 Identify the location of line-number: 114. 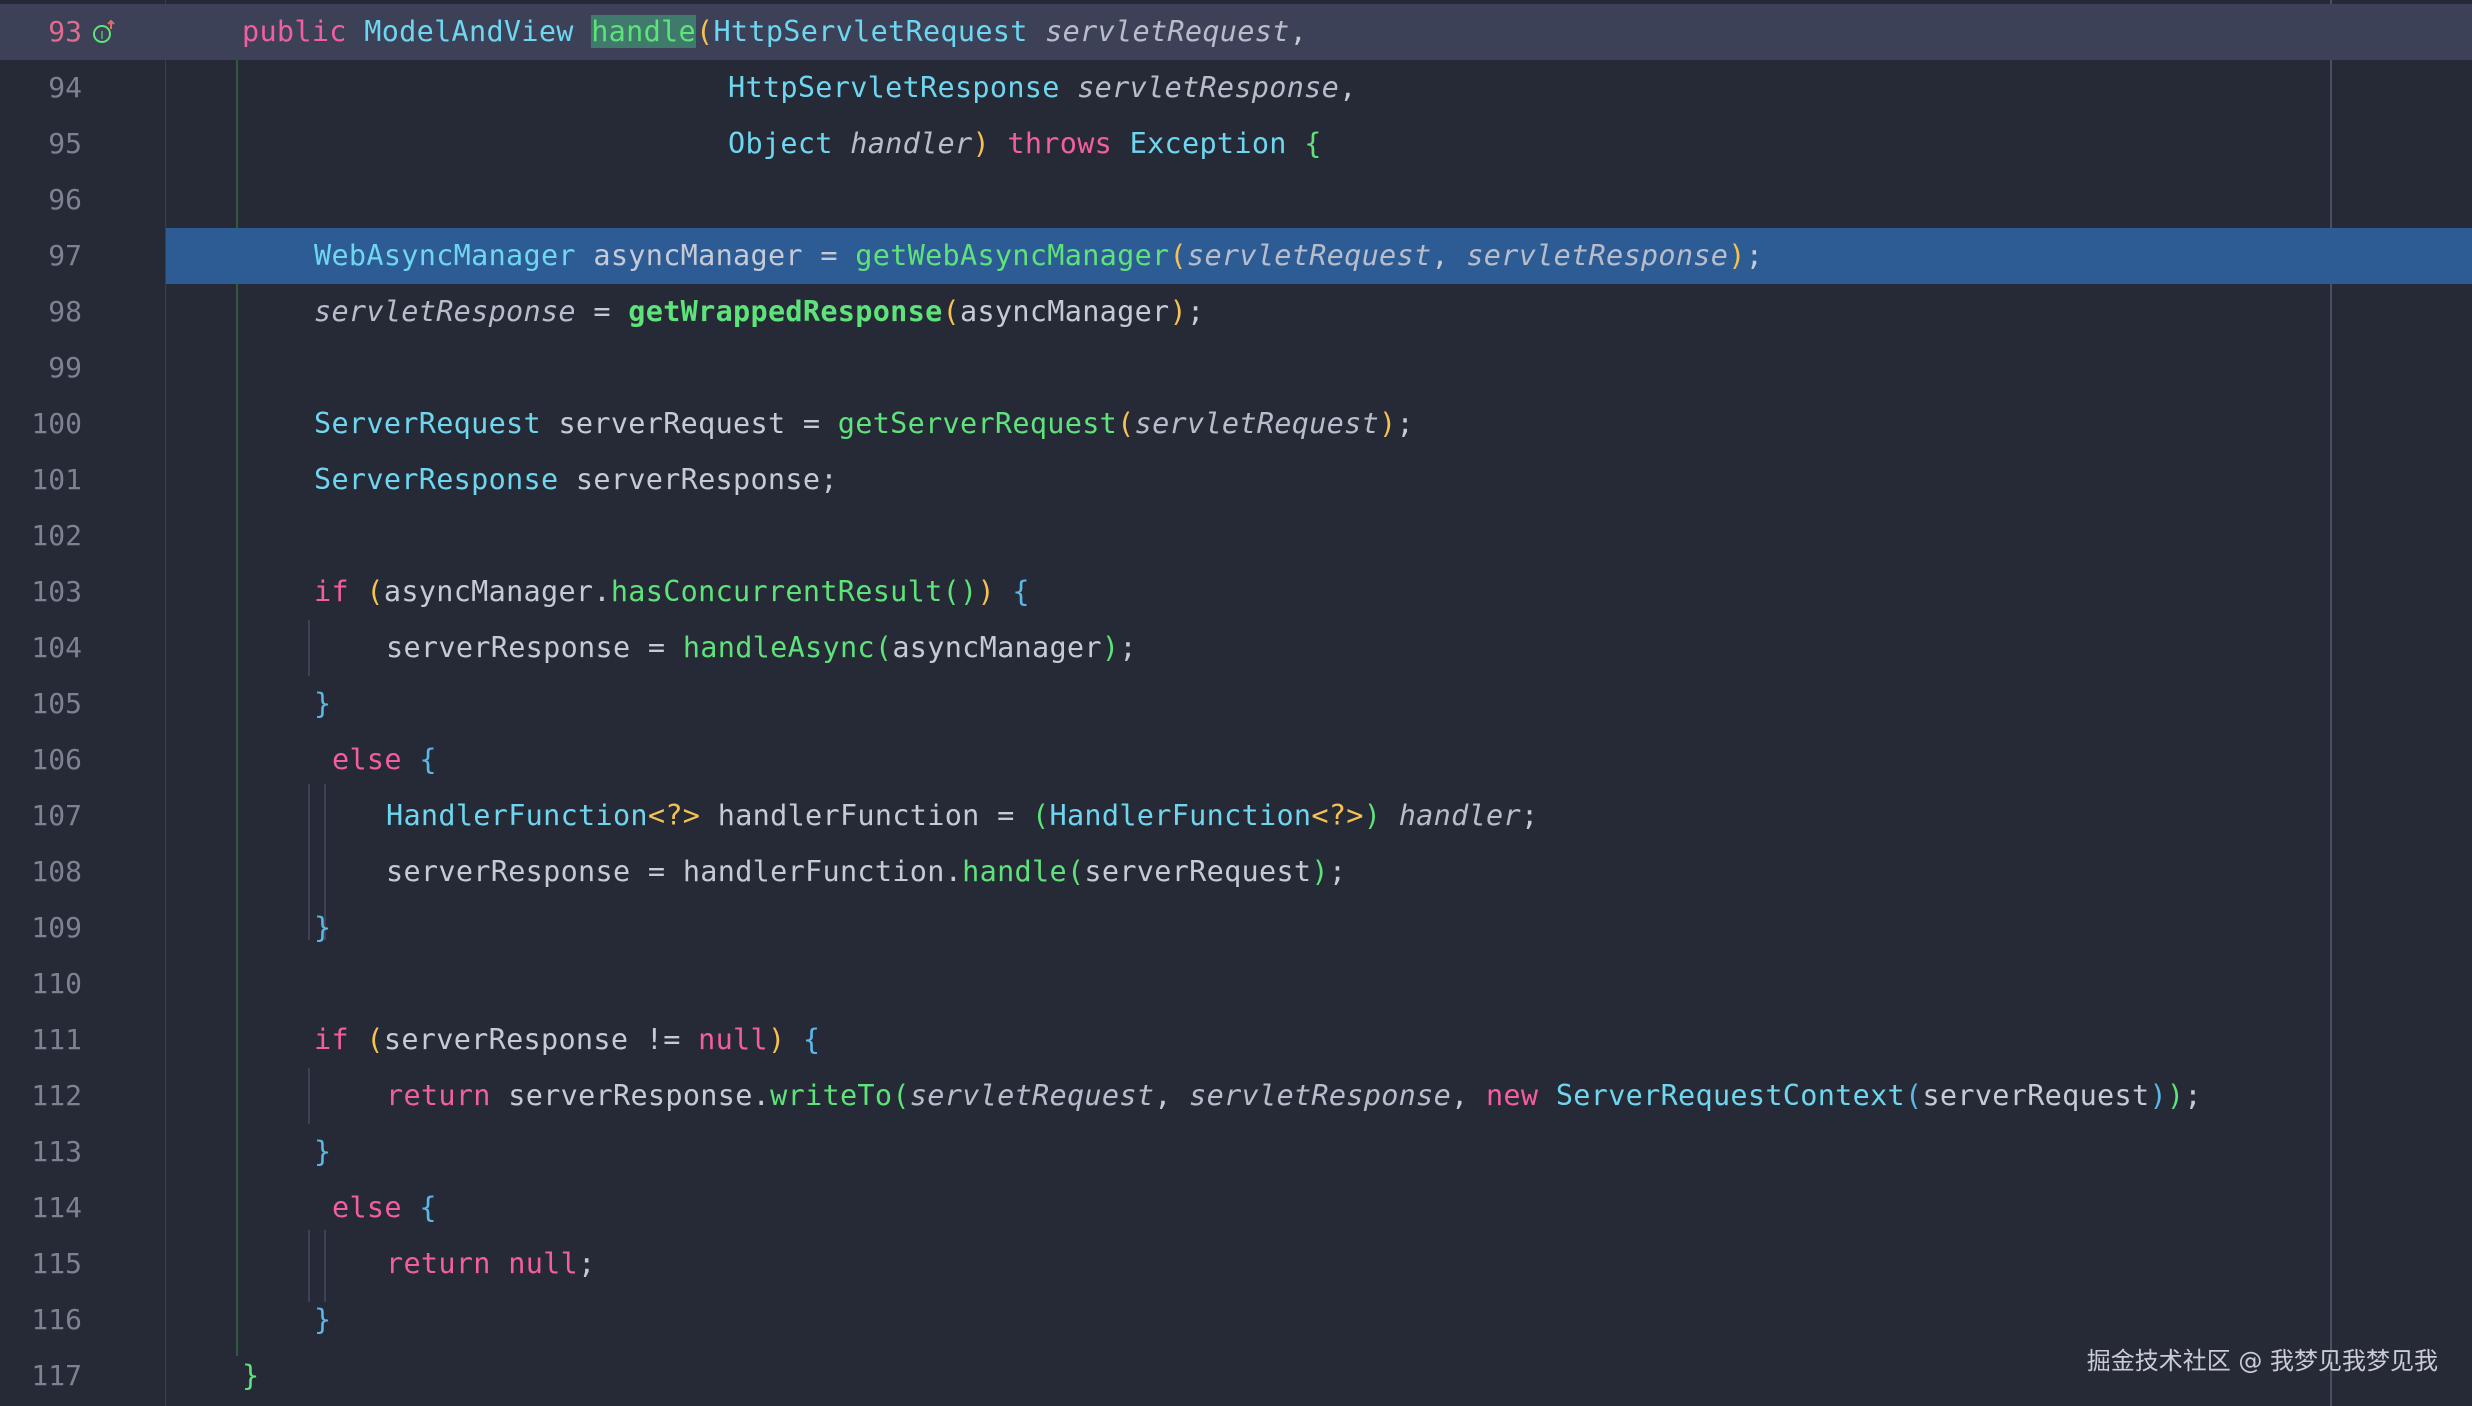
(56, 1207).